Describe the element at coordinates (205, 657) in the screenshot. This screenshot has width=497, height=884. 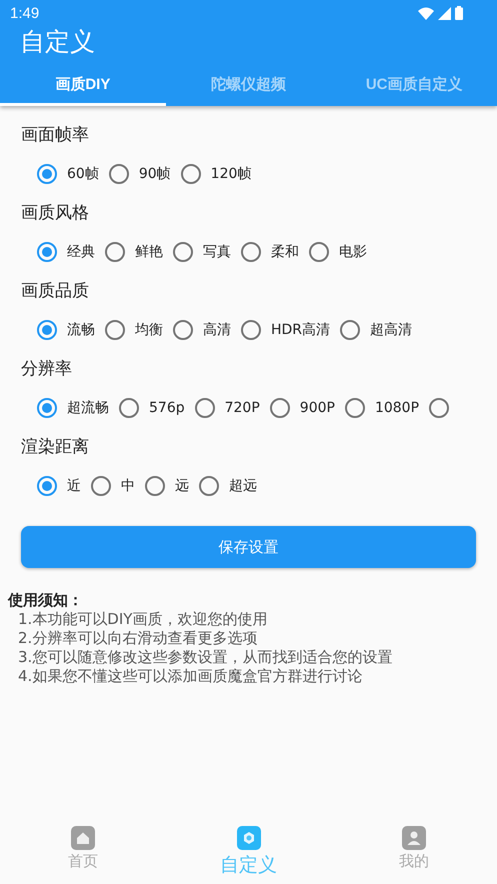
I see `note-line: 3.您可以随意修改这些参数设置，从而找到适合您的设置` at that location.